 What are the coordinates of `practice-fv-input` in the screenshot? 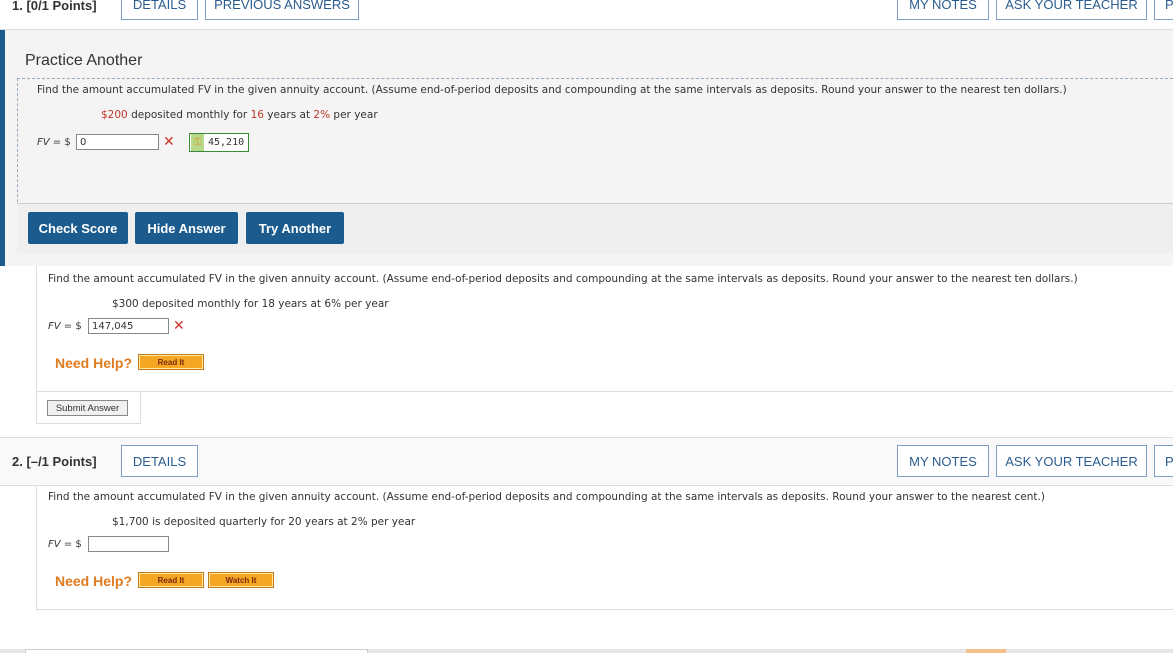 It's located at (117, 142).